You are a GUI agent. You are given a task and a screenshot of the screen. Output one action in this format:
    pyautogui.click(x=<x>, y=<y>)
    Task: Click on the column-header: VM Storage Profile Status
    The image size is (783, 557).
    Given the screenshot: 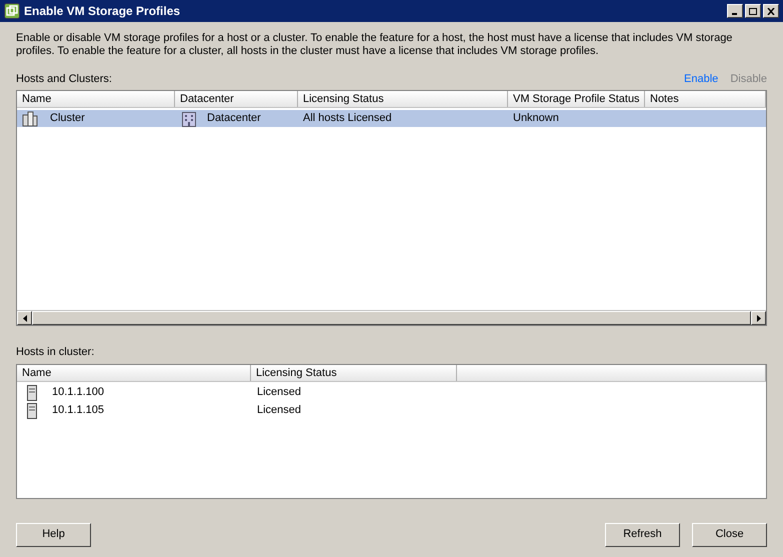 What is the action you would take?
    pyautogui.click(x=576, y=99)
    